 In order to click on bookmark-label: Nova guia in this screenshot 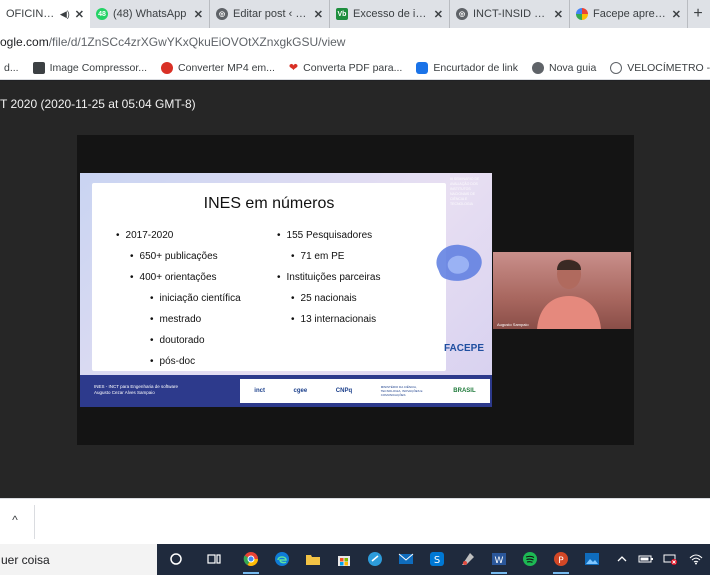, I will do `click(573, 67)`.